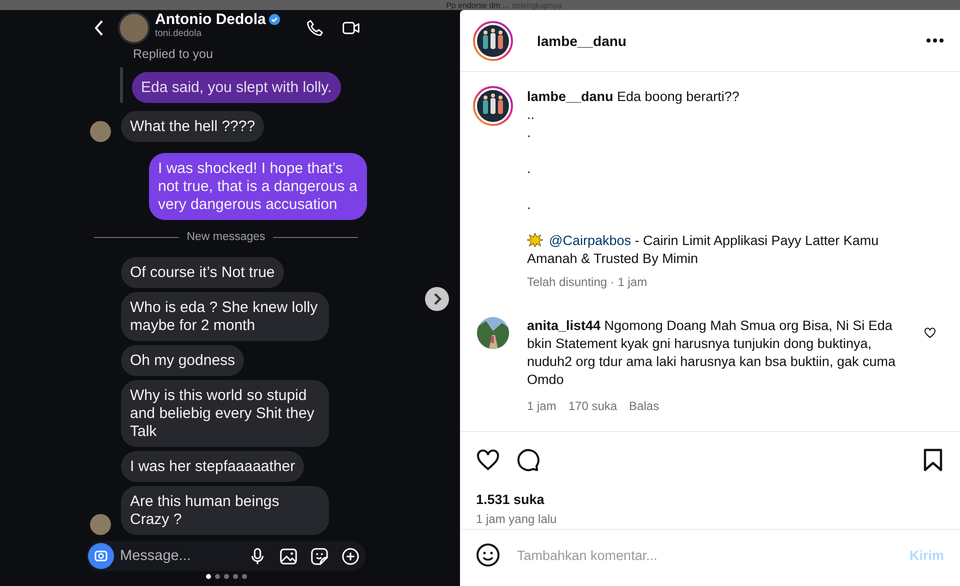 This screenshot has height=586, width=960. Describe the element at coordinates (236, 87) in the screenshot. I see `quoted-message: Eda said, you slept with lolly.` at that location.